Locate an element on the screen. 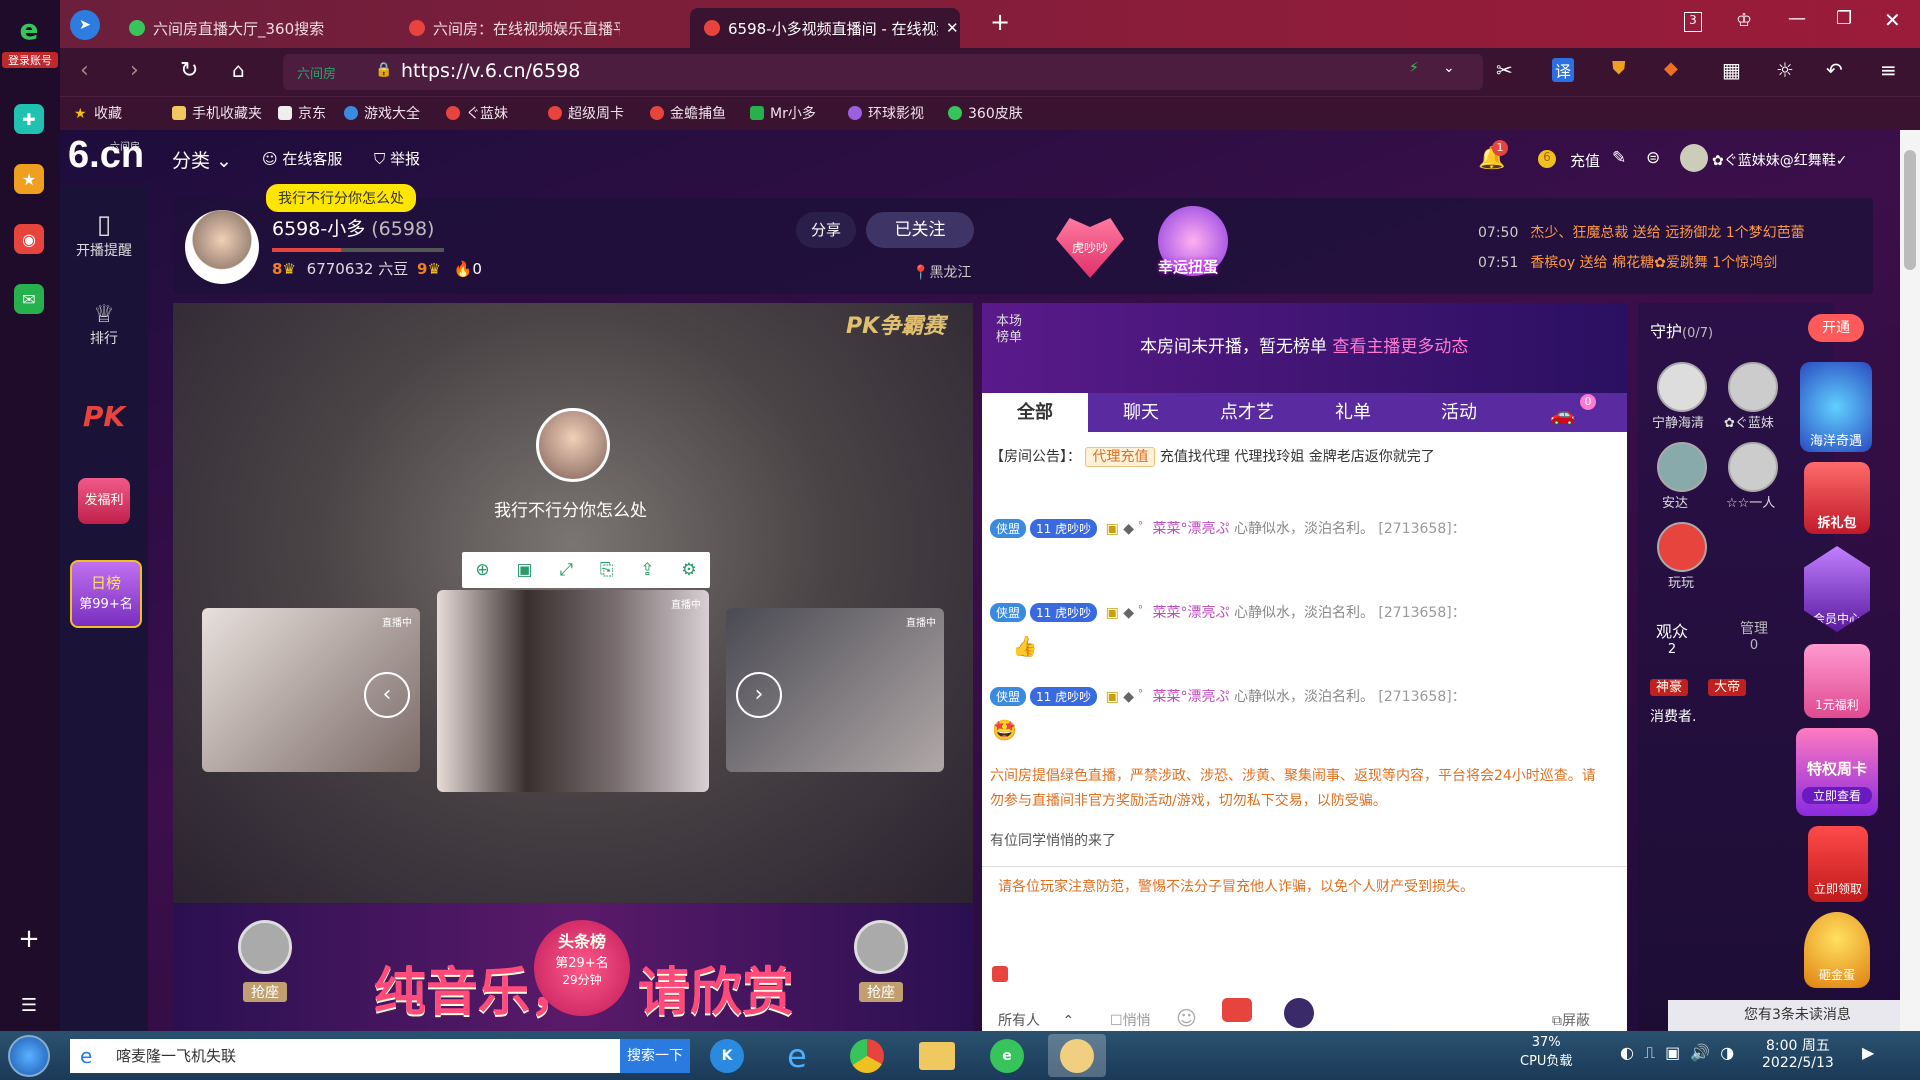 The height and width of the screenshot is (1080, 1920). lightning-icon: ⚡ is located at coordinates (1414, 68).